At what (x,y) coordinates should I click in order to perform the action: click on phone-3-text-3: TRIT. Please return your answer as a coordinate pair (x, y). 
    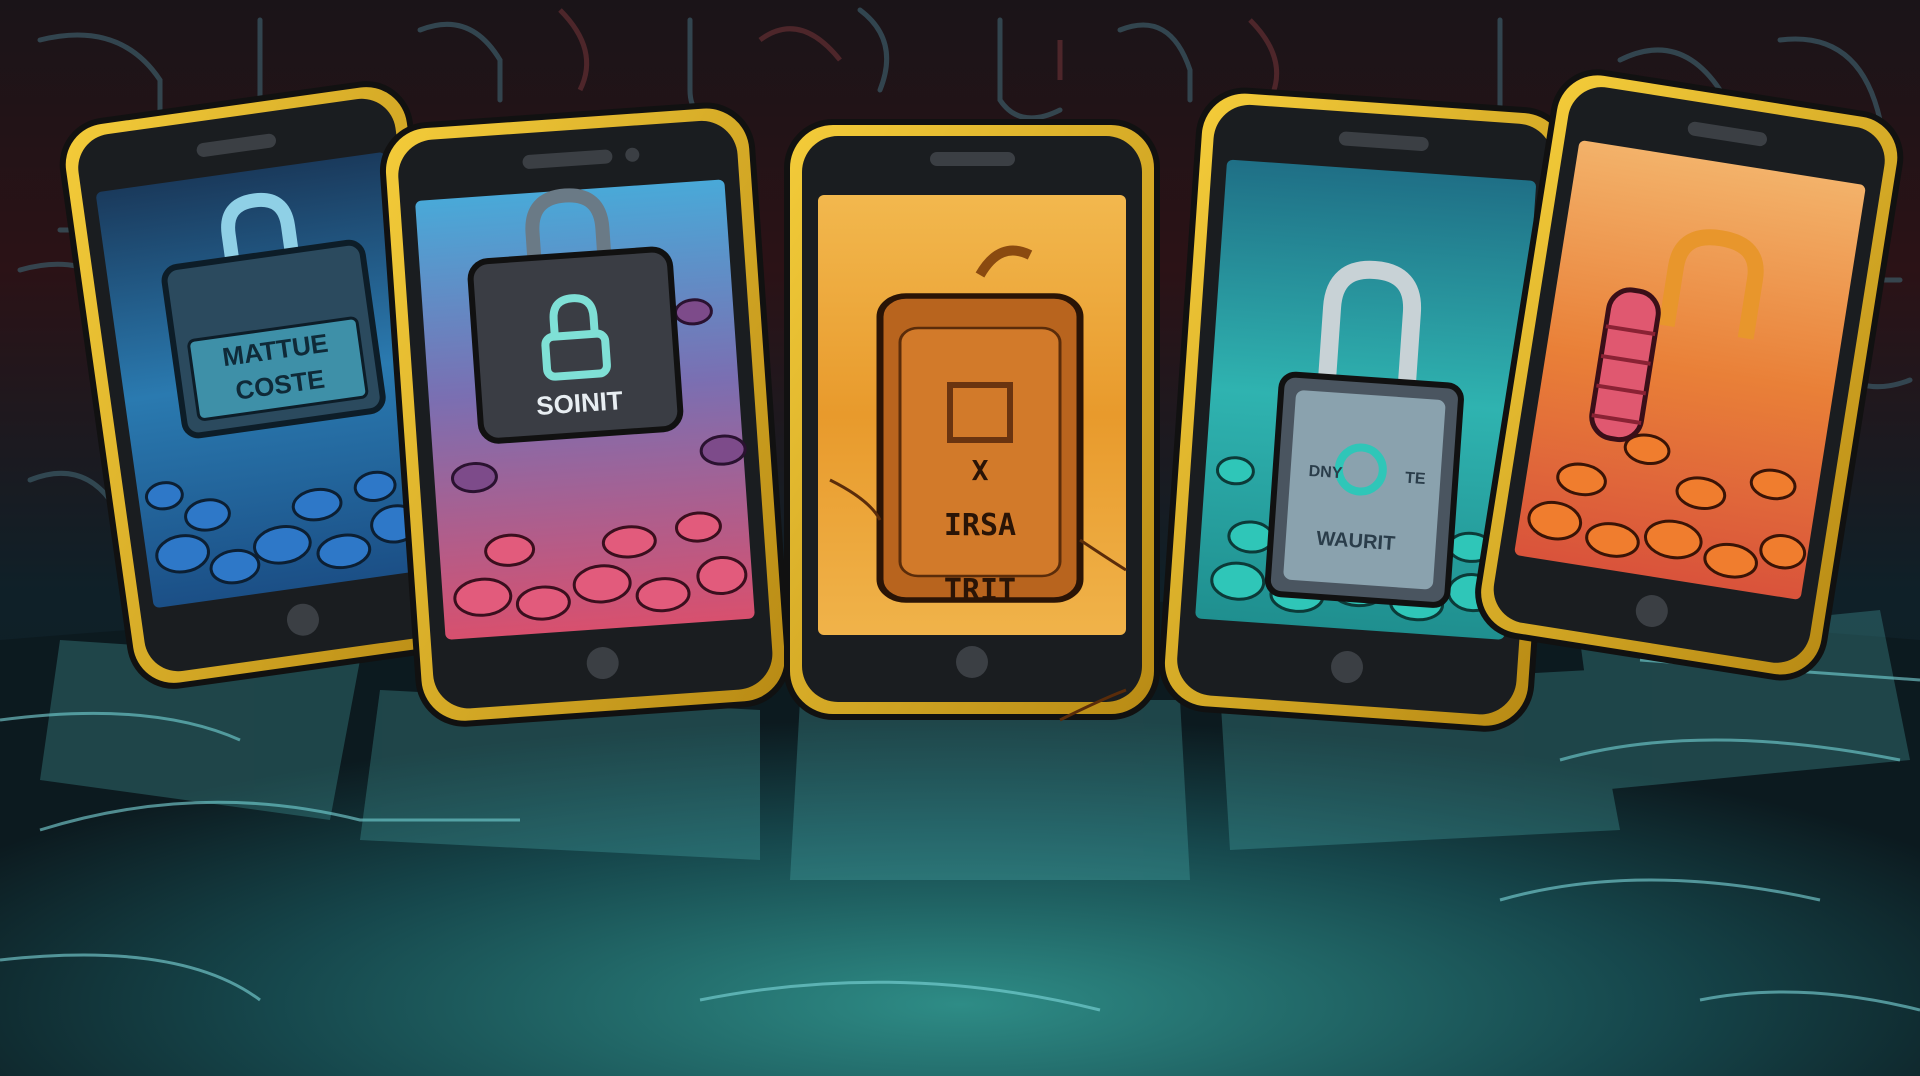
    Looking at the image, I should click on (980, 590).